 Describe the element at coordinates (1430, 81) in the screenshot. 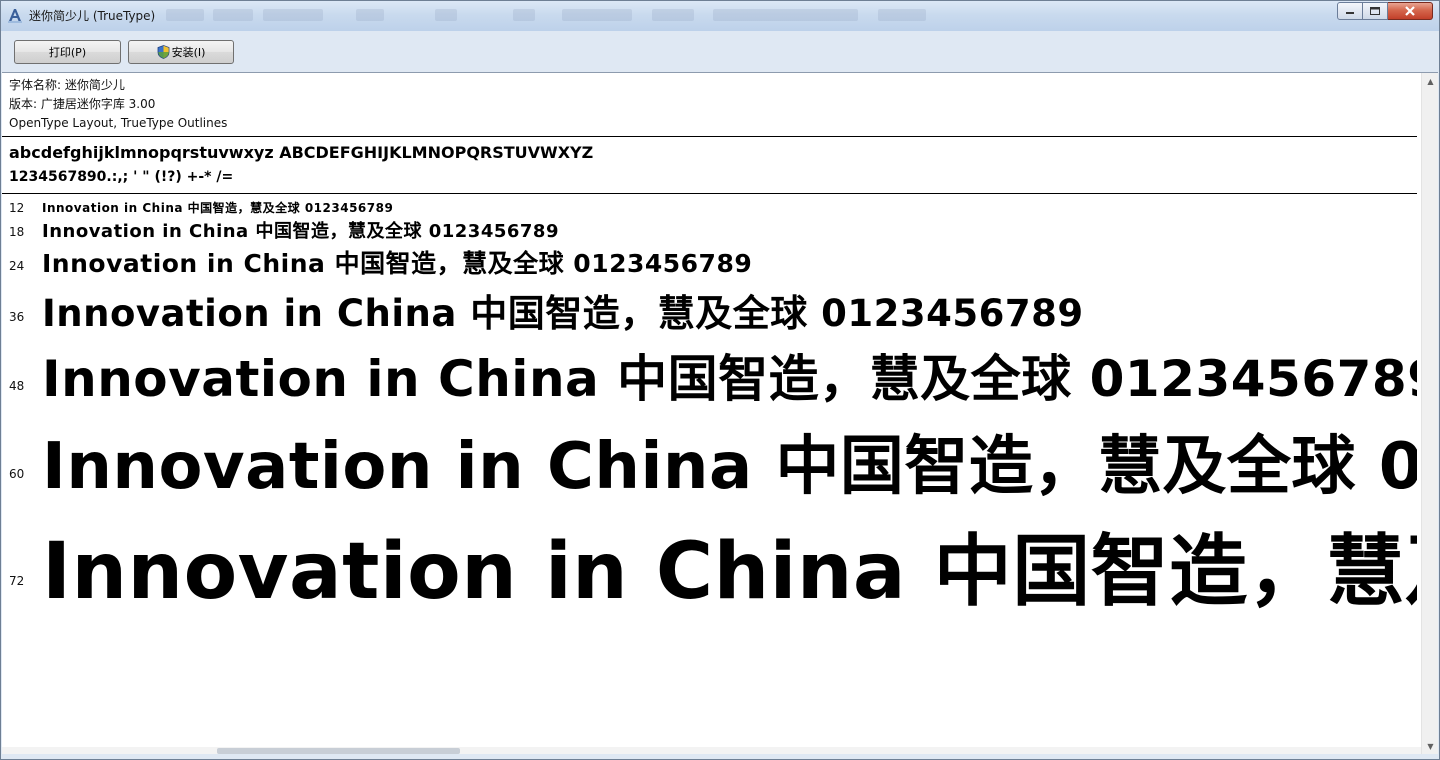

I see `scroll-up-arrow-icon: ▲` at that location.